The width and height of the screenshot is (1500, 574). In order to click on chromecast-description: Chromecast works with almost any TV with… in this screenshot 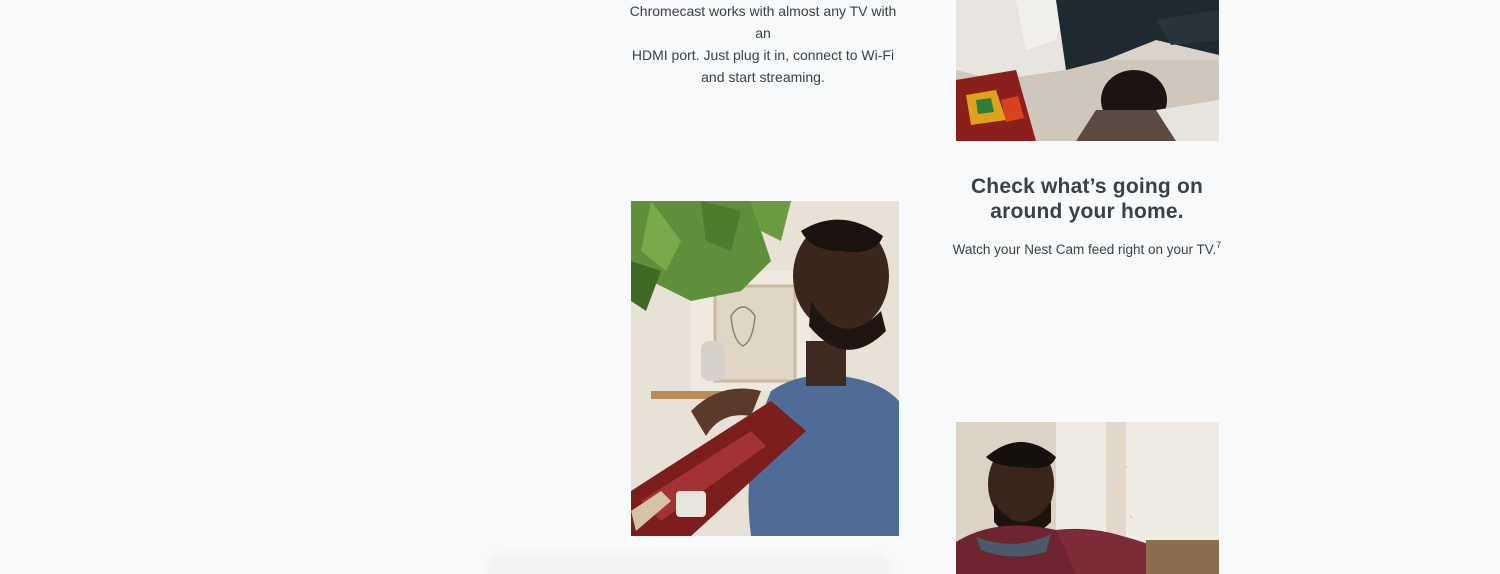, I will do `click(763, 44)`.